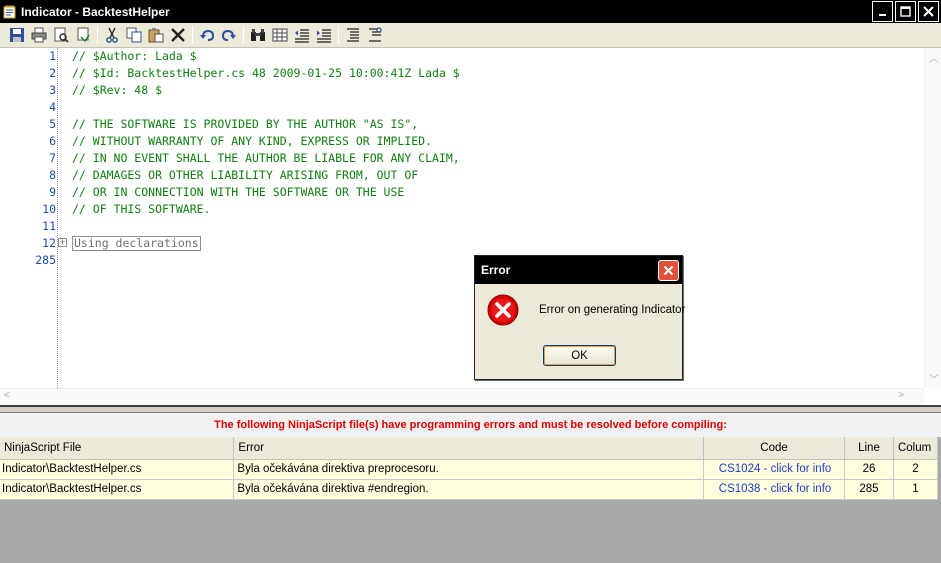 The width and height of the screenshot is (941, 563). Describe the element at coordinates (57, 218) in the screenshot. I see `fold-margin` at that location.